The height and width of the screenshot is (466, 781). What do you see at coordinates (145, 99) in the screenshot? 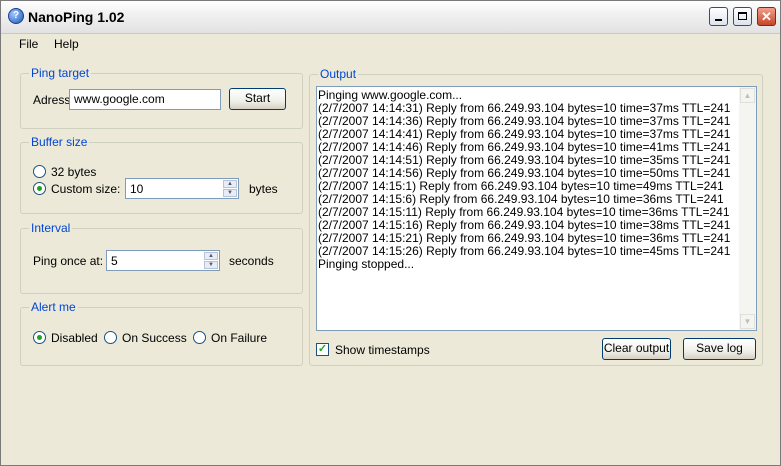
I see `address-input: www.google.com` at bounding box center [145, 99].